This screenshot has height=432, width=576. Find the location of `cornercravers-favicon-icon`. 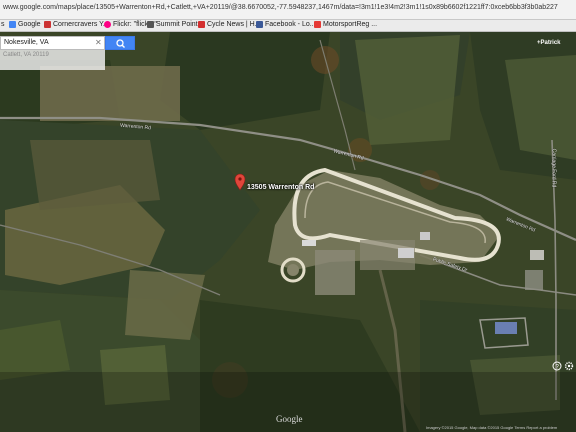

cornercravers-favicon-icon is located at coordinates (47, 24).